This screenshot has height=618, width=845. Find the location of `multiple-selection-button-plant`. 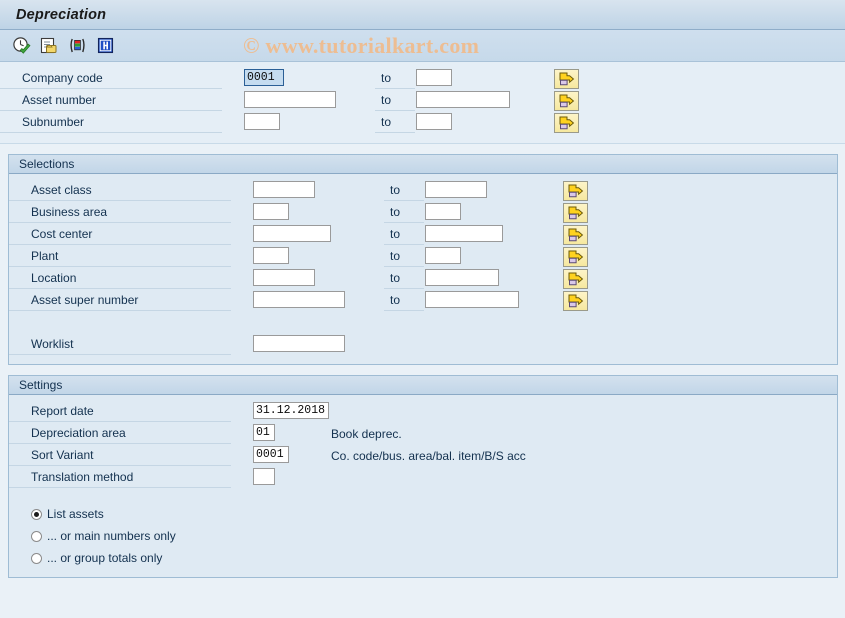

multiple-selection-button-plant is located at coordinates (575, 257).